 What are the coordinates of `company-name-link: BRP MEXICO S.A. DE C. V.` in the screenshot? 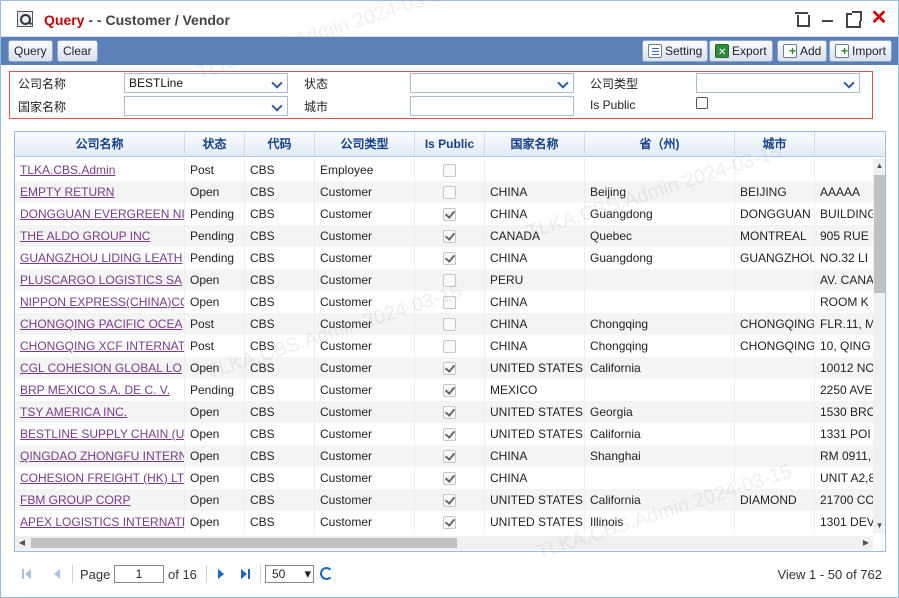 It's located at (100, 390).